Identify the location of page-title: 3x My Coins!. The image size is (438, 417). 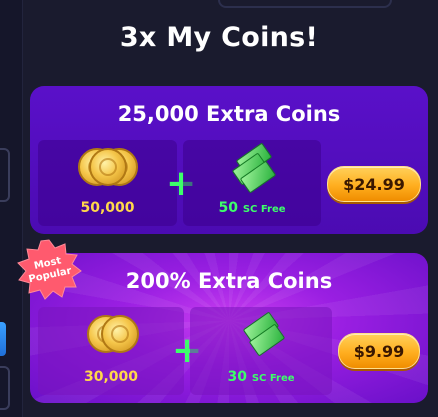
(219, 37).